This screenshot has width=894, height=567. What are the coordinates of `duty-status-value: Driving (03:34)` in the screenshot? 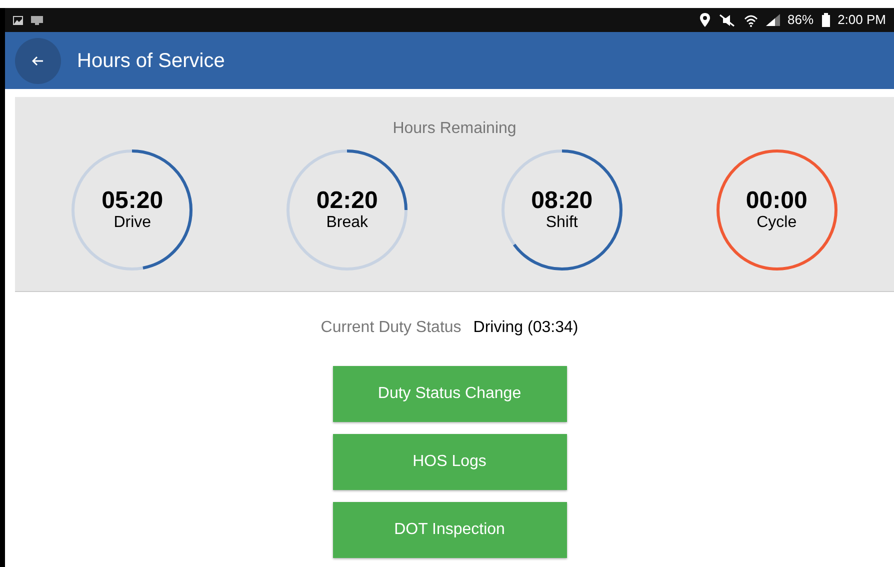 It's located at (525, 328).